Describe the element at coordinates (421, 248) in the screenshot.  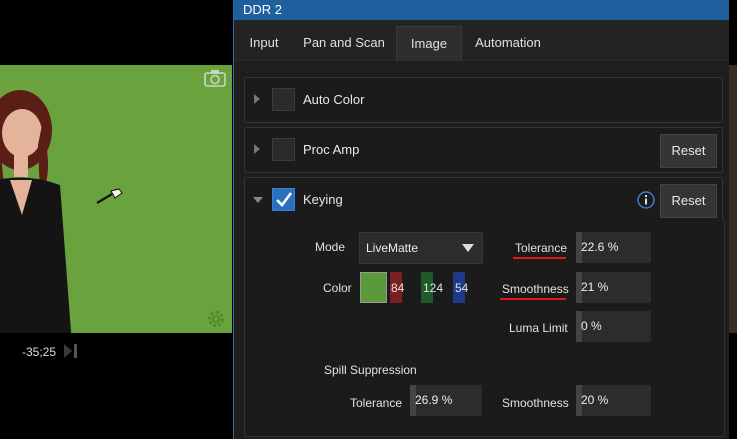
I see `mode-dropdown: LiveMatte` at that location.